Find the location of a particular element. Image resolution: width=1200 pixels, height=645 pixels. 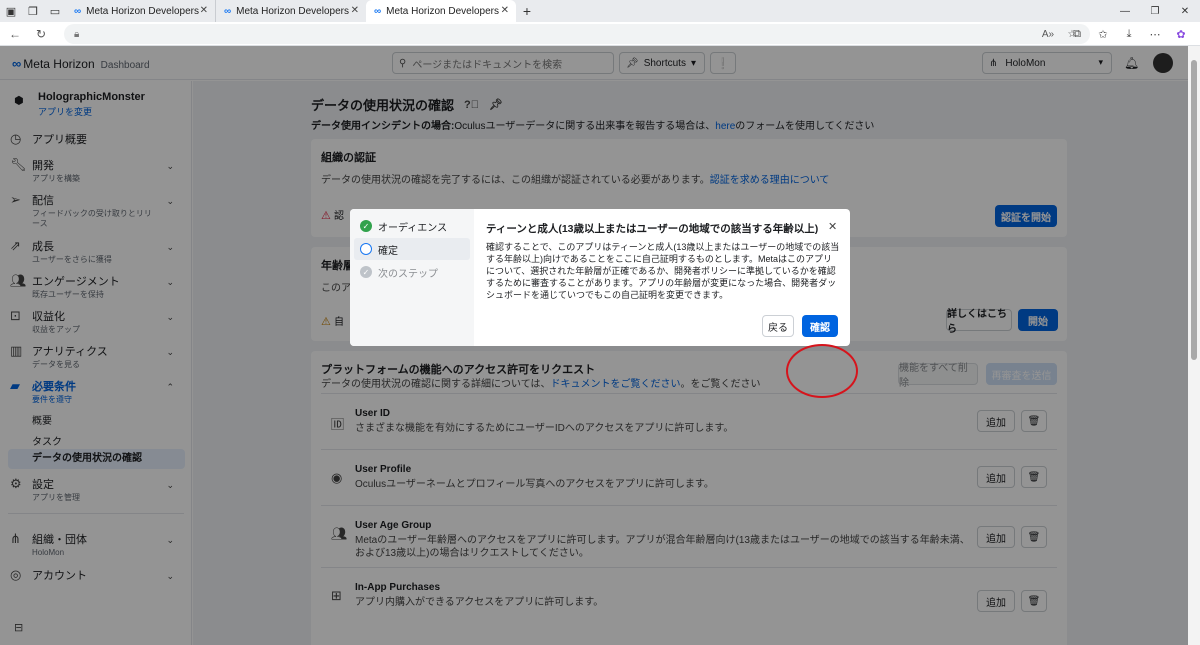

profile-icon: ▣ is located at coordinates (11, 11).